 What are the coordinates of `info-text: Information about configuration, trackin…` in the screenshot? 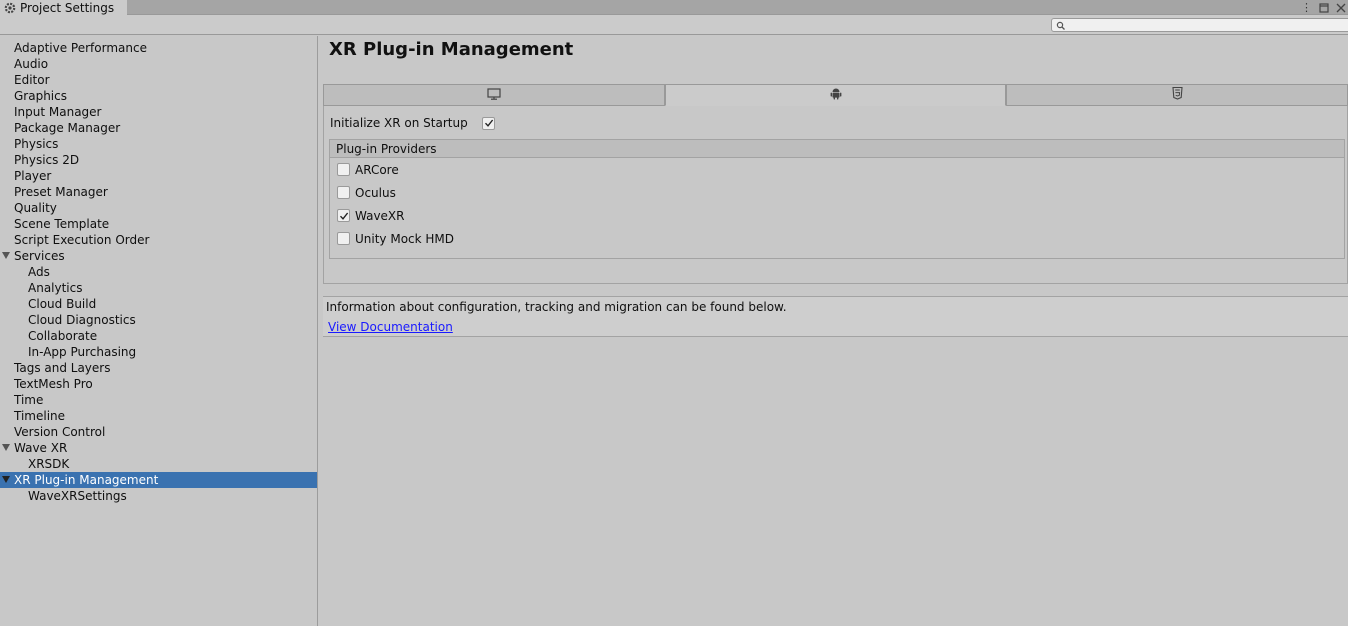 It's located at (556, 307).